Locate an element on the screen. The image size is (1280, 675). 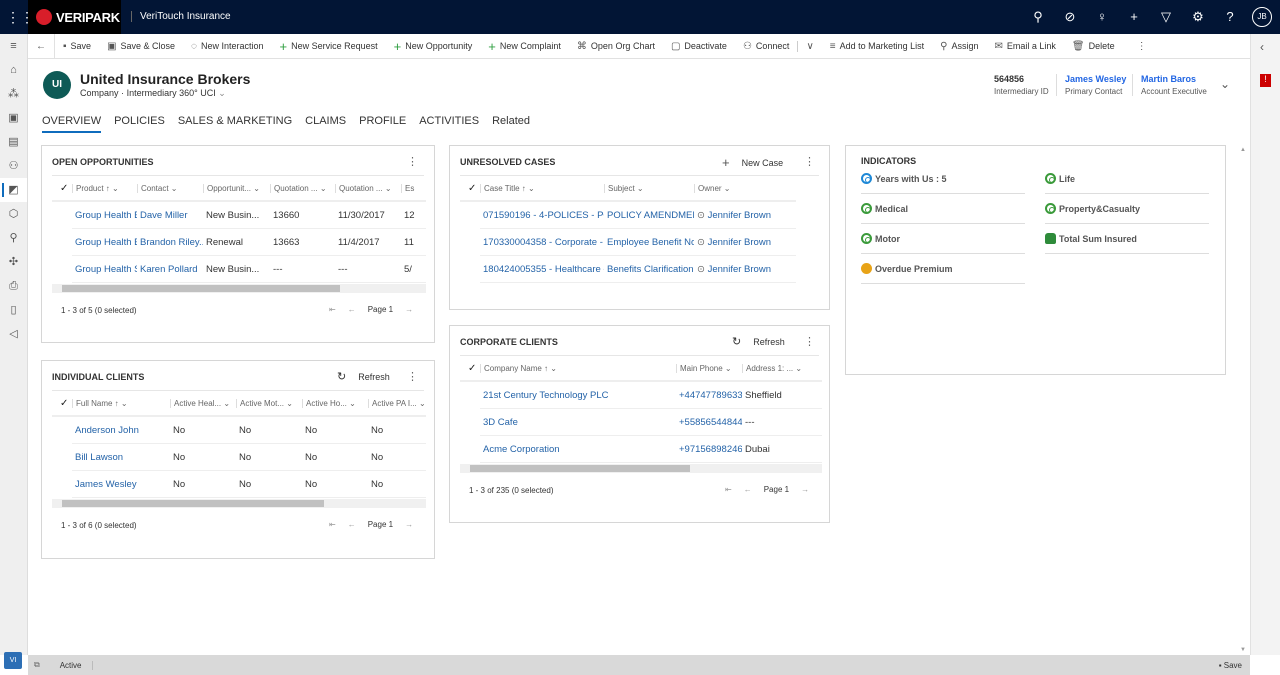
puzzle-icon: ✣ is located at coordinates (13, 262).